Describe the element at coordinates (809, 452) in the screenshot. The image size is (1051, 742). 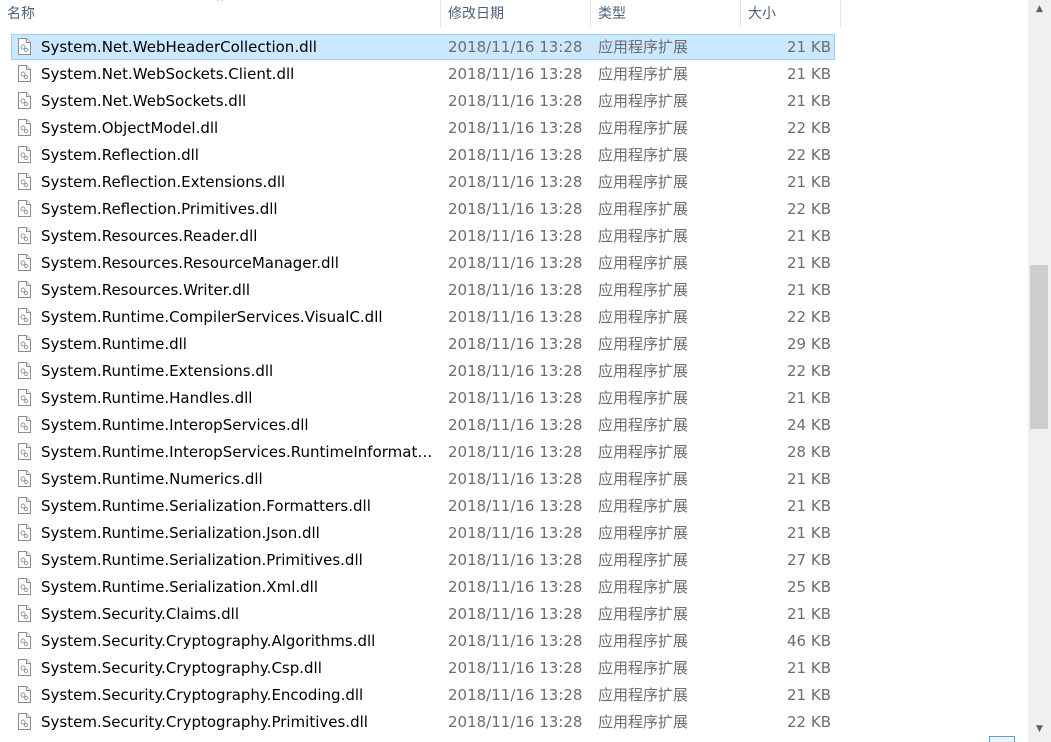
I see `file-size: 28 KB` at that location.